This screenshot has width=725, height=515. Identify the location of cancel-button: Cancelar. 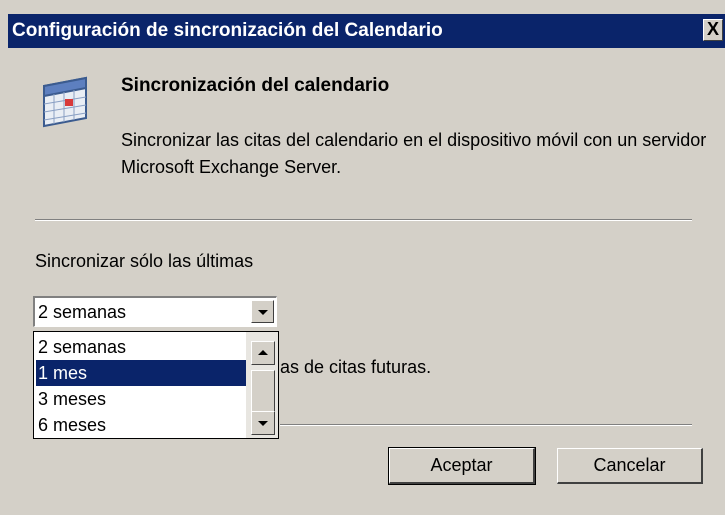
(630, 466).